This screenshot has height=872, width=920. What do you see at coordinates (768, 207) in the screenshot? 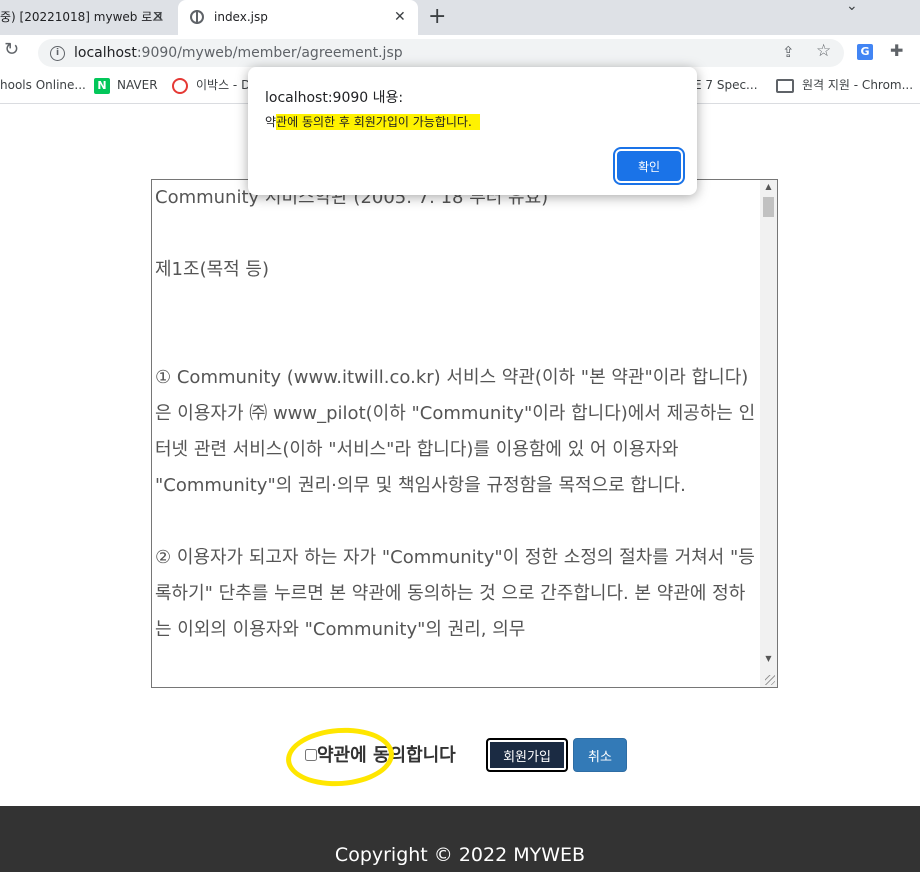
I see `scrollbar-thumb` at bounding box center [768, 207].